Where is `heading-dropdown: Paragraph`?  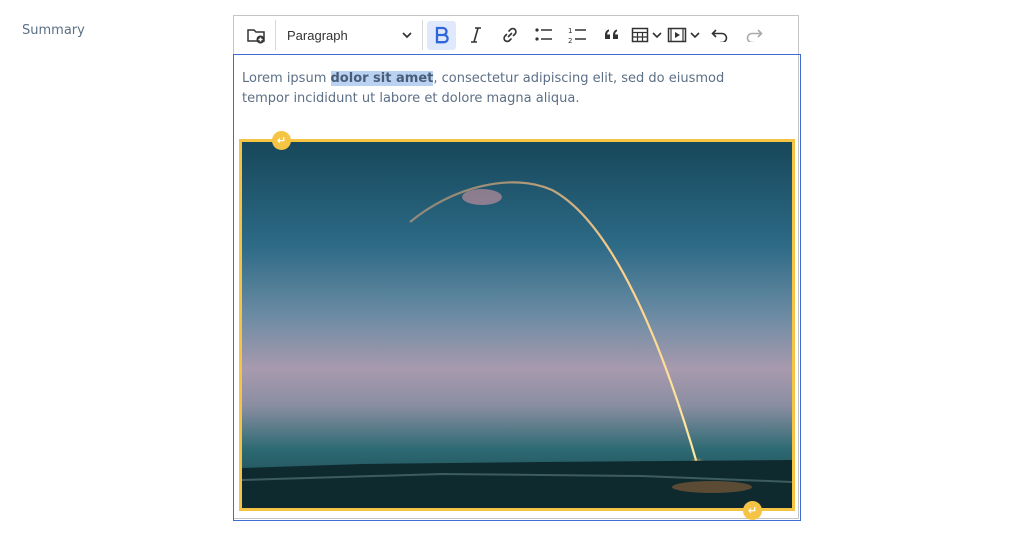
heading-dropdown: Paragraph is located at coordinates (350, 35).